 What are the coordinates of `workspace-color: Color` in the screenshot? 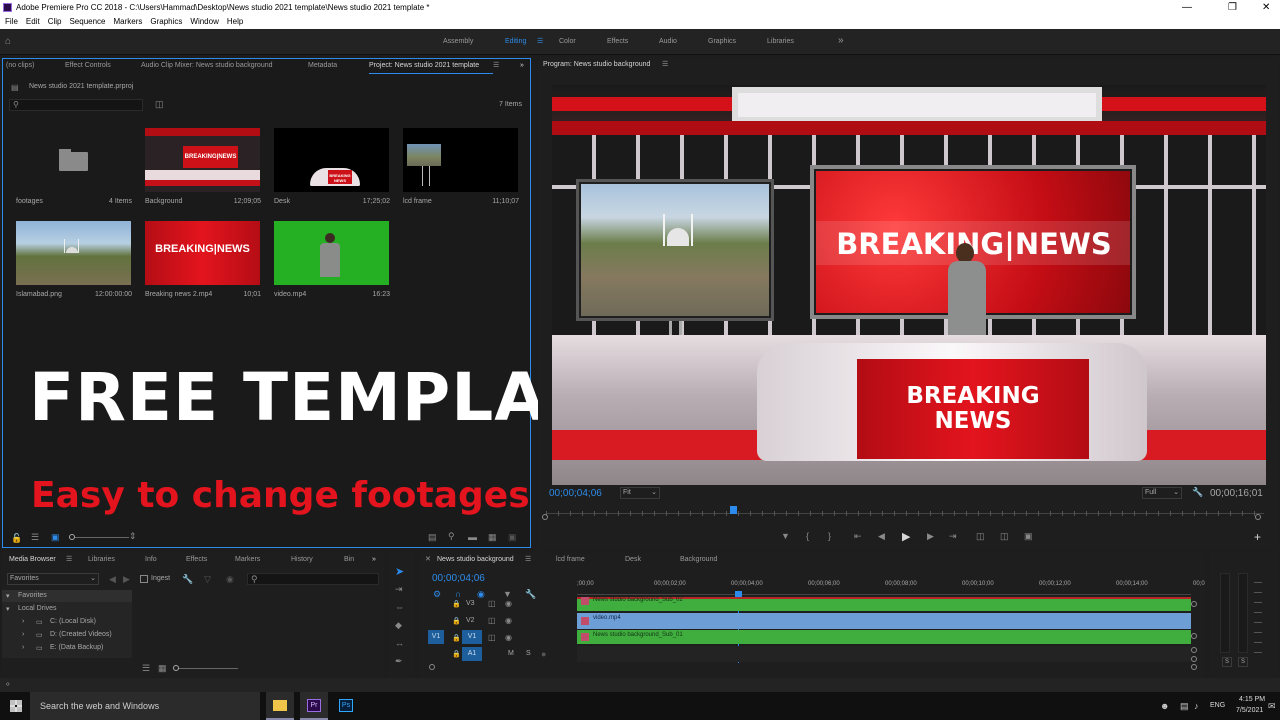 It's located at (567, 41).